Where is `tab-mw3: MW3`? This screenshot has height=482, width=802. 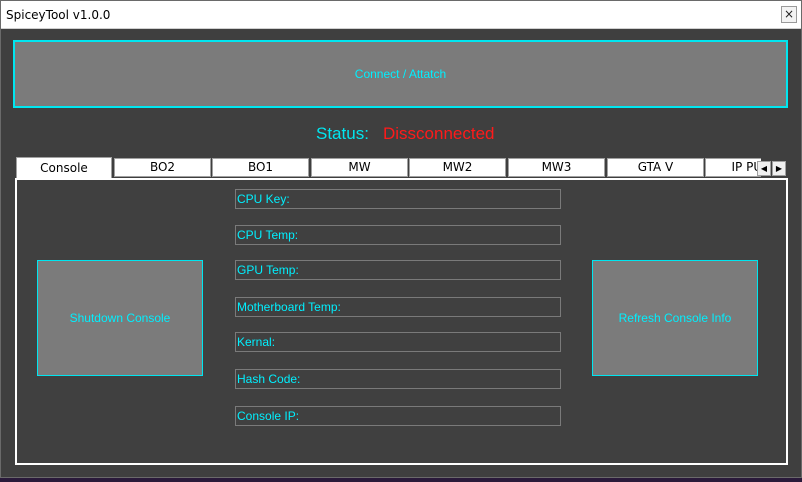 tab-mw3: MW3 is located at coordinates (556, 167).